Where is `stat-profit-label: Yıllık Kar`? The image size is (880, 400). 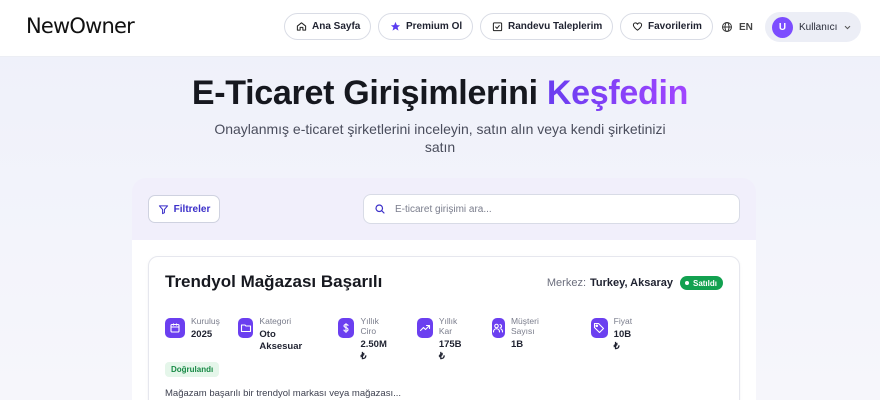
stat-profit-label: Yıllık Kar is located at coordinates (448, 326).